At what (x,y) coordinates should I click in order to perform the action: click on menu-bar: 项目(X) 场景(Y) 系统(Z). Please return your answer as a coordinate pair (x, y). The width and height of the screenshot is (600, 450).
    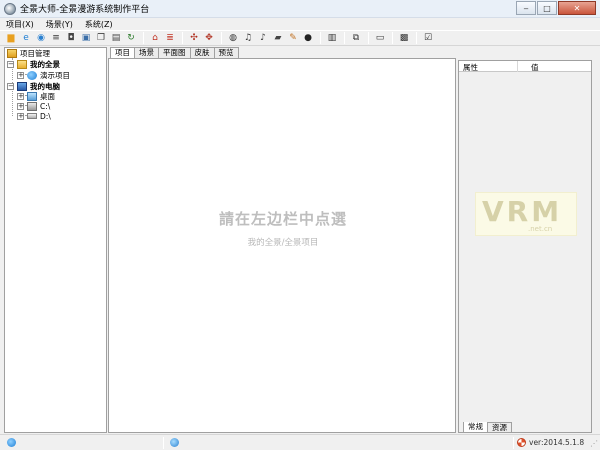
    Looking at the image, I should click on (300, 24).